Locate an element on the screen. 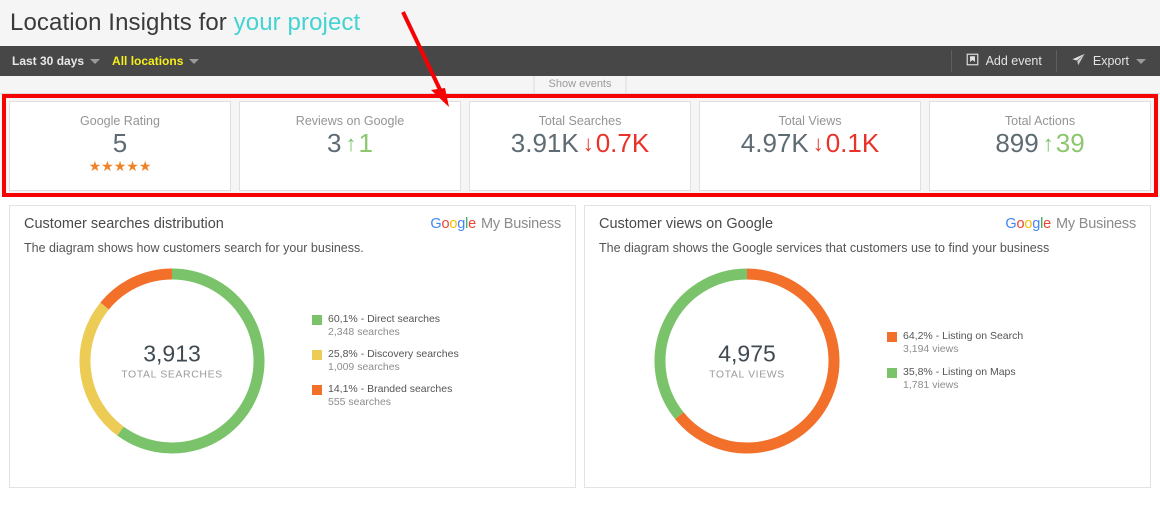  legend-label: 25,8% - Discovery searches is located at coordinates (393, 353).